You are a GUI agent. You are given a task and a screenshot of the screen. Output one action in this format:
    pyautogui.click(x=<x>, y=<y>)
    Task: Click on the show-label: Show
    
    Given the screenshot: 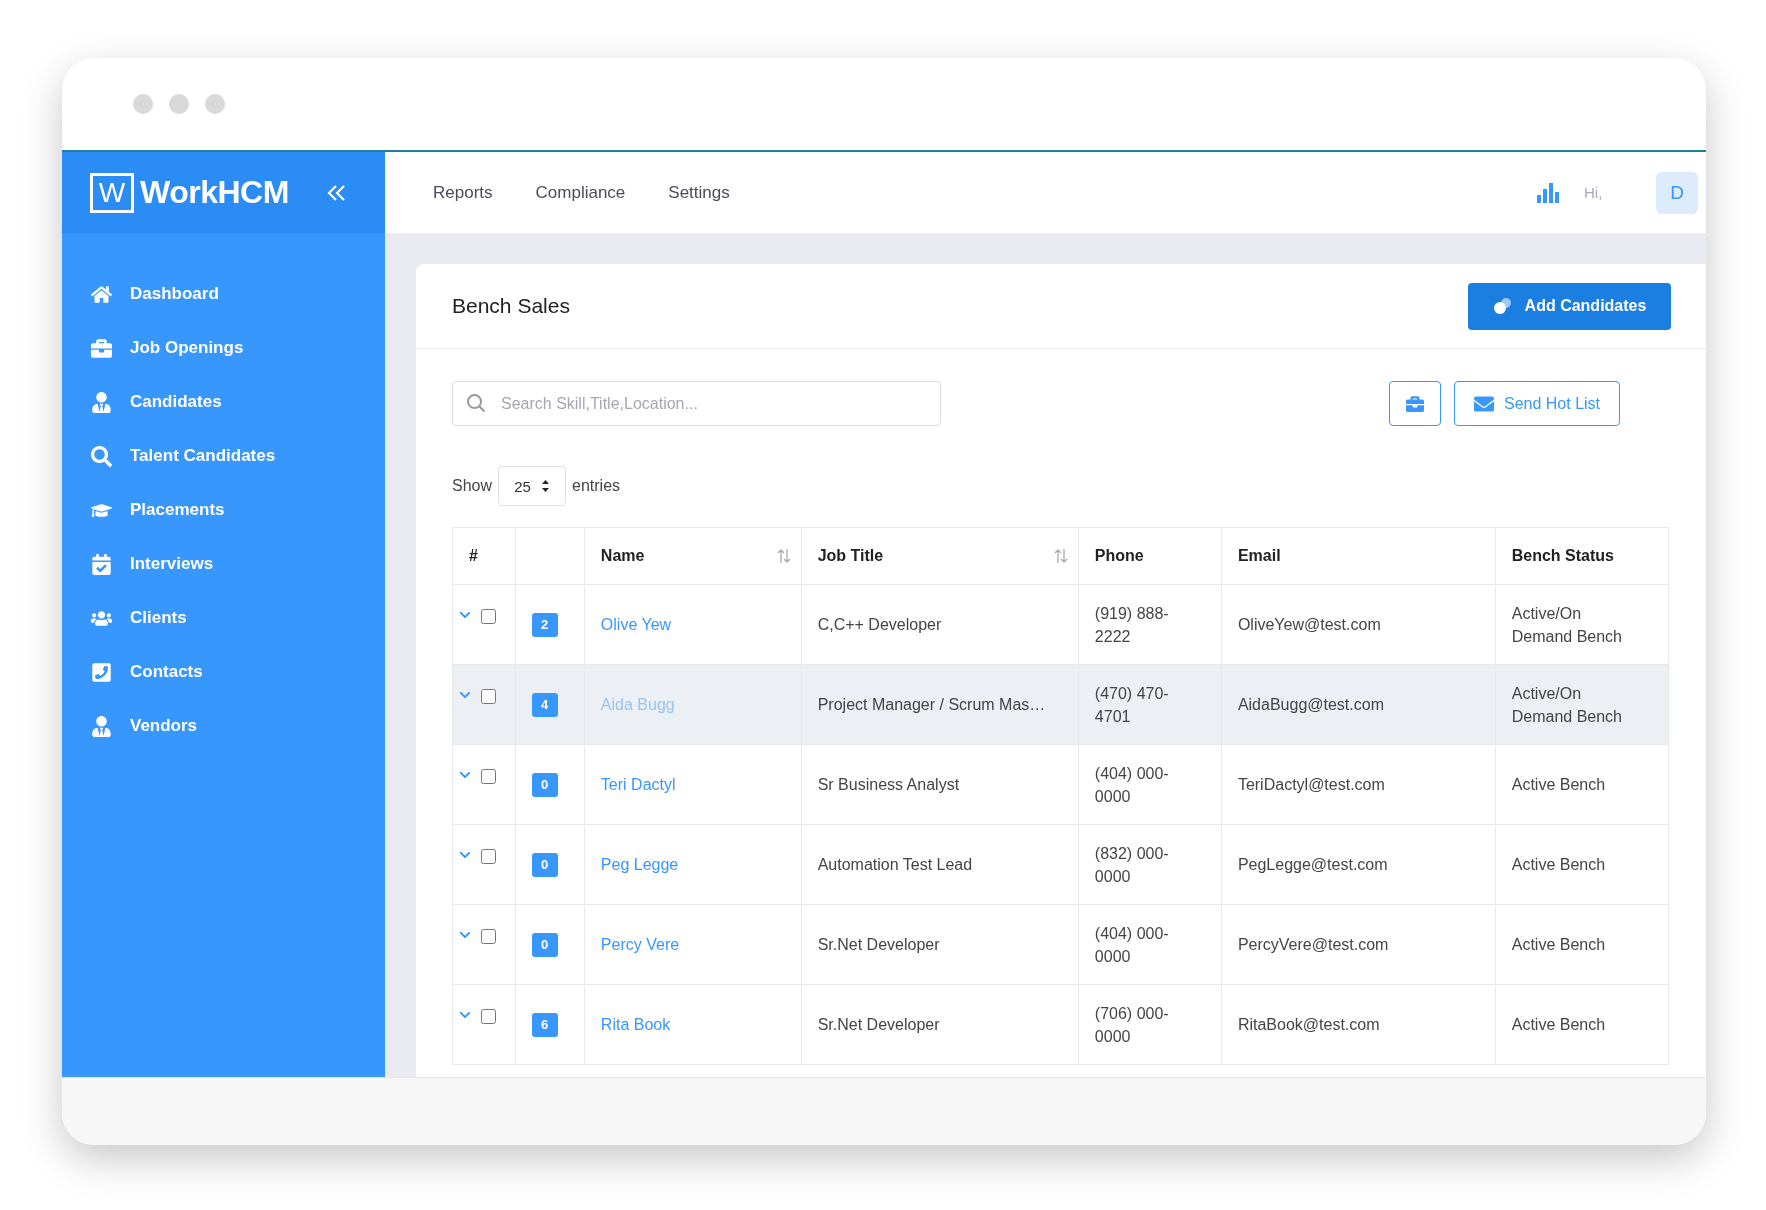 What is the action you would take?
    pyautogui.click(x=472, y=486)
    